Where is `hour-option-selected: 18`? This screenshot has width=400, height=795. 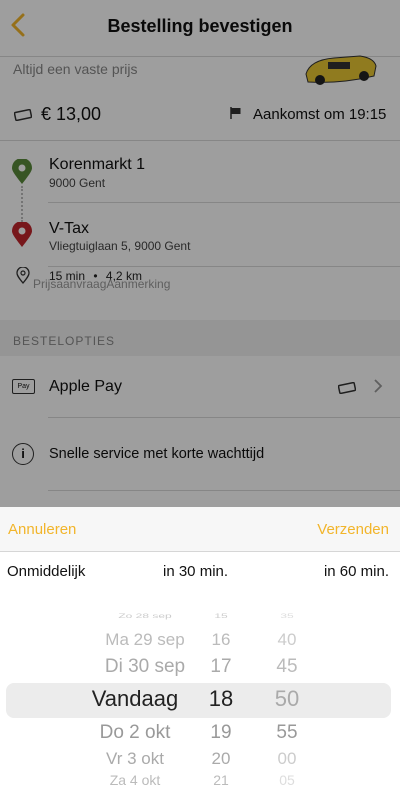
hour-option-selected: 18 is located at coordinates (221, 699).